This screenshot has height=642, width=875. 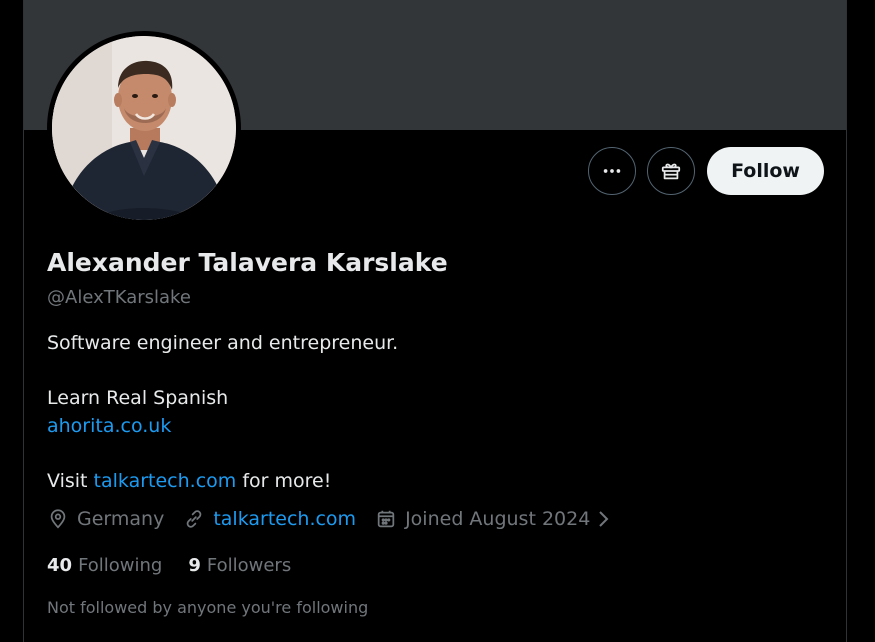 What do you see at coordinates (58, 519) in the screenshot?
I see `location-pin-icon` at bounding box center [58, 519].